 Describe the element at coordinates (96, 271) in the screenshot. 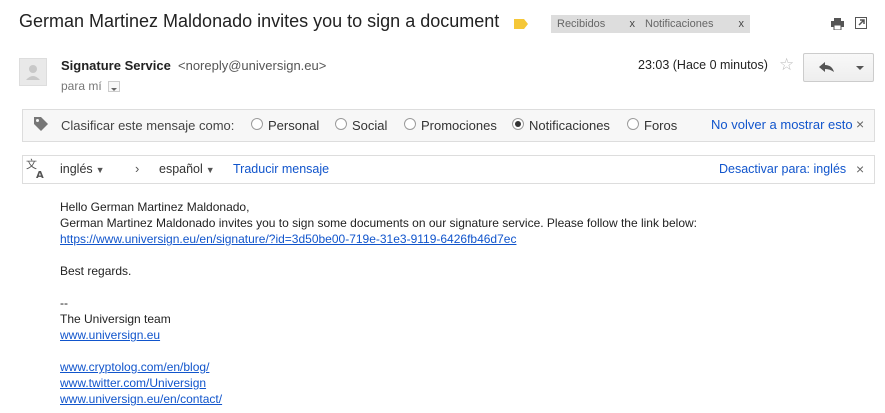

I see `closing: Best regards.` at that location.